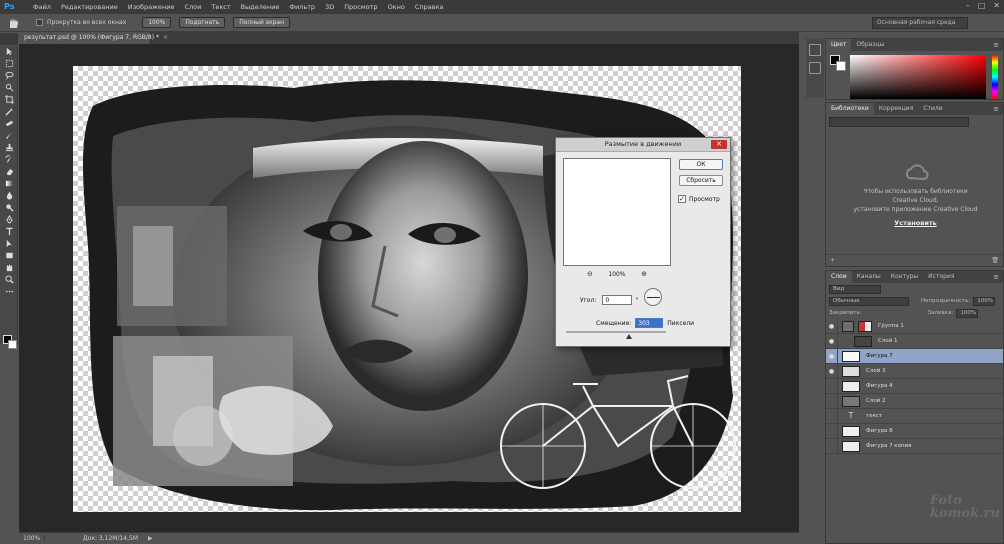  What do you see at coordinates (9, 195) in the screenshot?
I see `blur-tool` at bounding box center [9, 195].